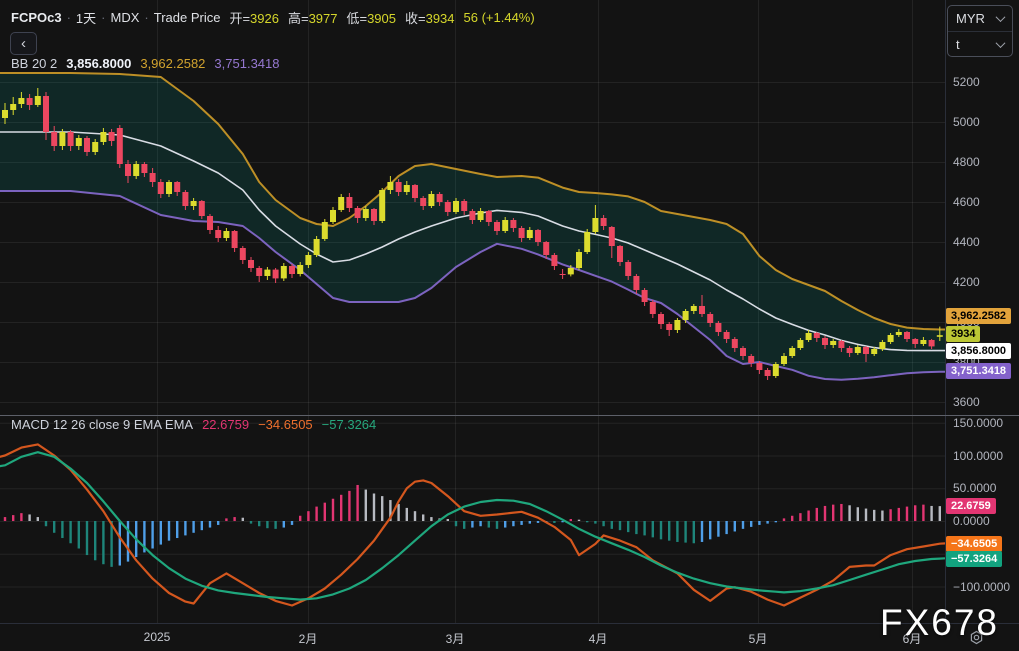 The image size is (1019, 651). What do you see at coordinates (86, 18) in the screenshot?
I see `interval-value: 1天` at bounding box center [86, 18].